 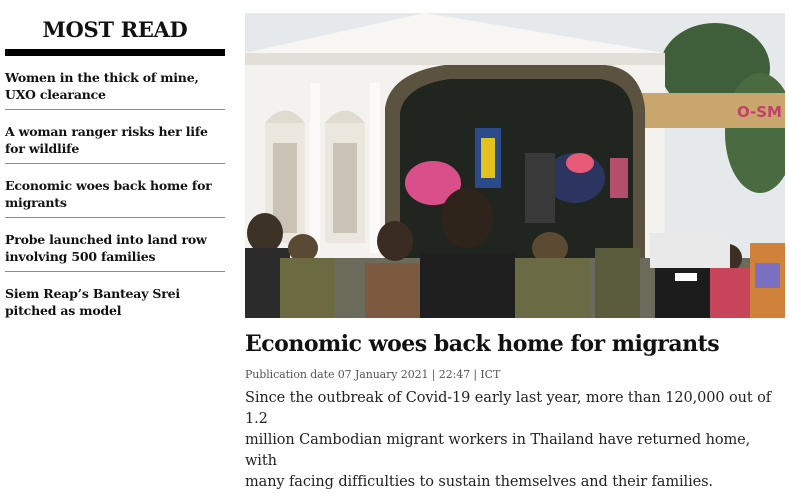 What do you see at coordinates (115, 256) in the screenshot?
I see `most-read-item-line: involving 500 families` at bounding box center [115, 256].